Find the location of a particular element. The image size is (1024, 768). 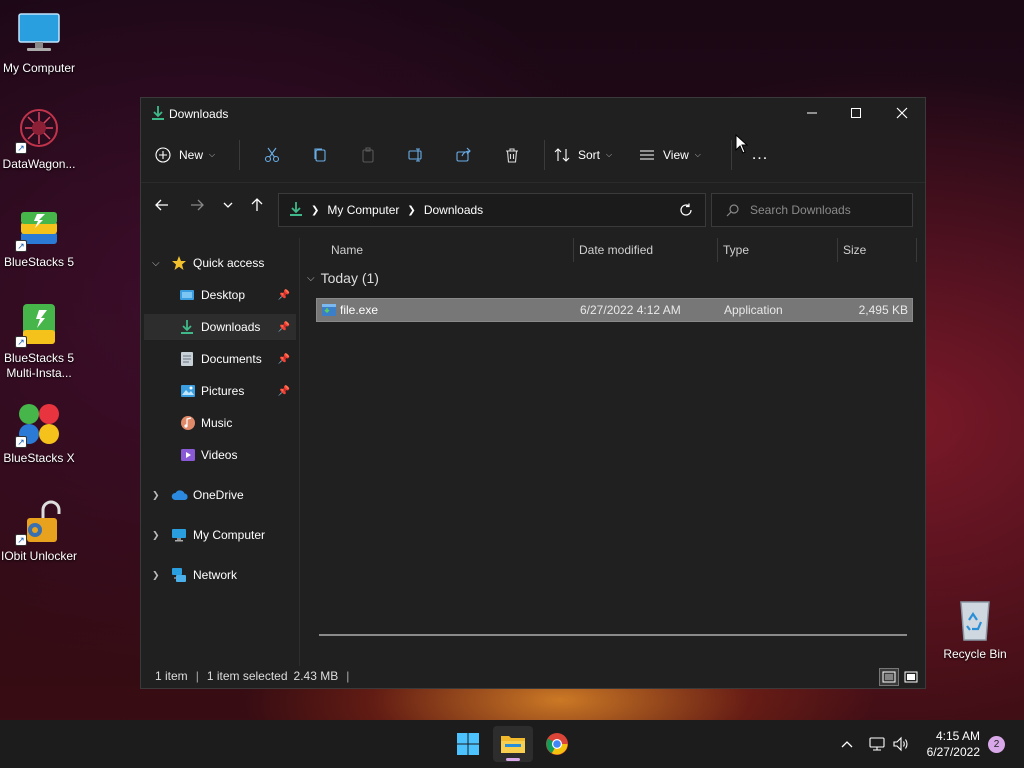

nav-item-desktop: Desktop 📌 is located at coordinates (220, 295).